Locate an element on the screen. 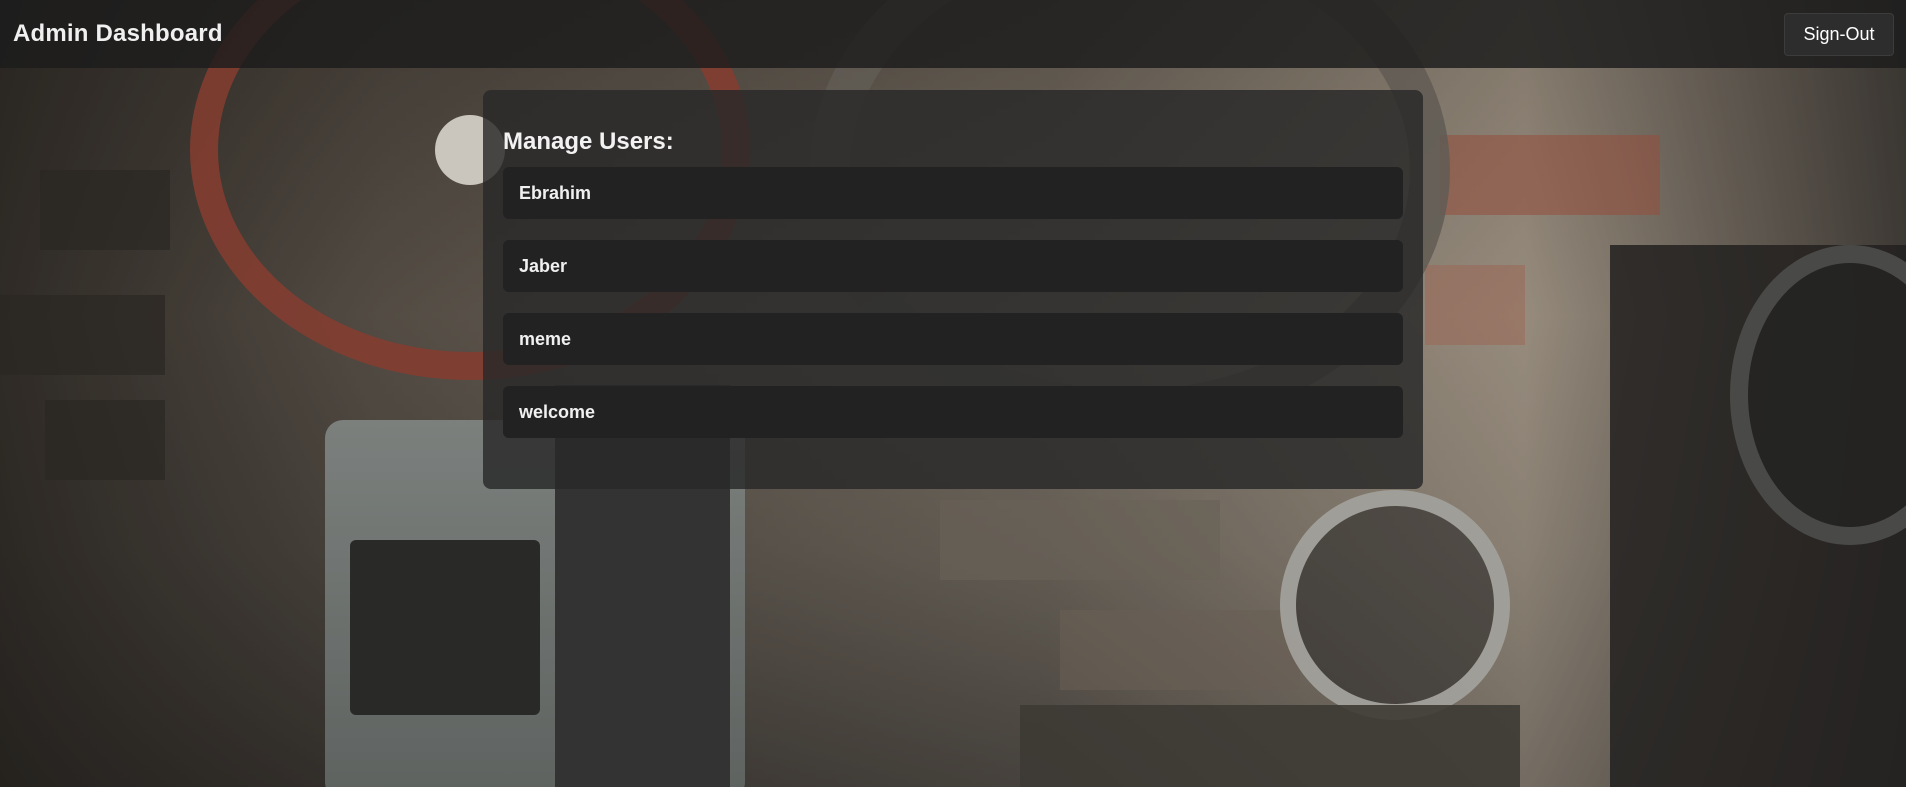 The height and width of the screenshot is (787, 1906). user-list-item: Jaber is located at coordinates (953, 266).